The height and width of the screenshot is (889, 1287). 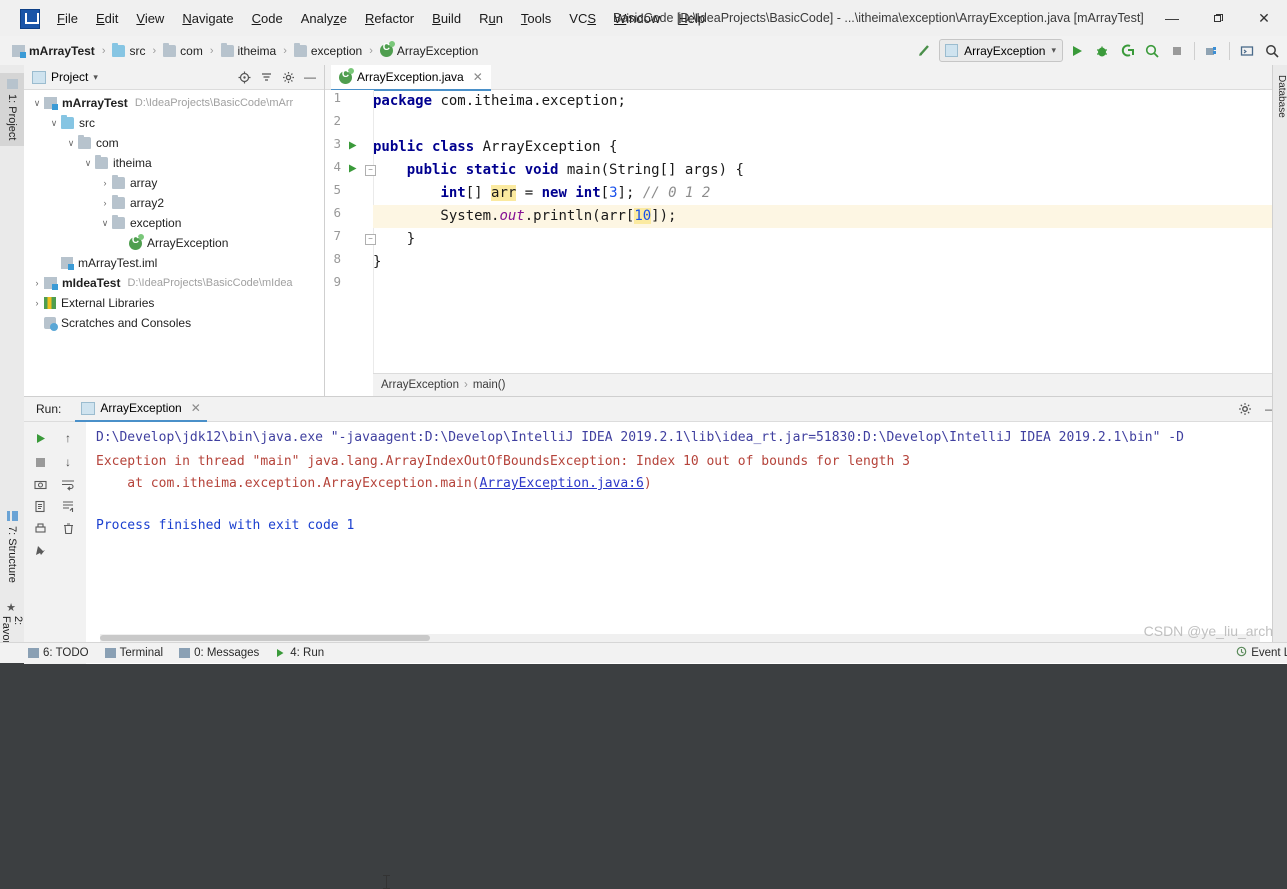 I want to click on clear-all-icon, so click(x=68, y=528).